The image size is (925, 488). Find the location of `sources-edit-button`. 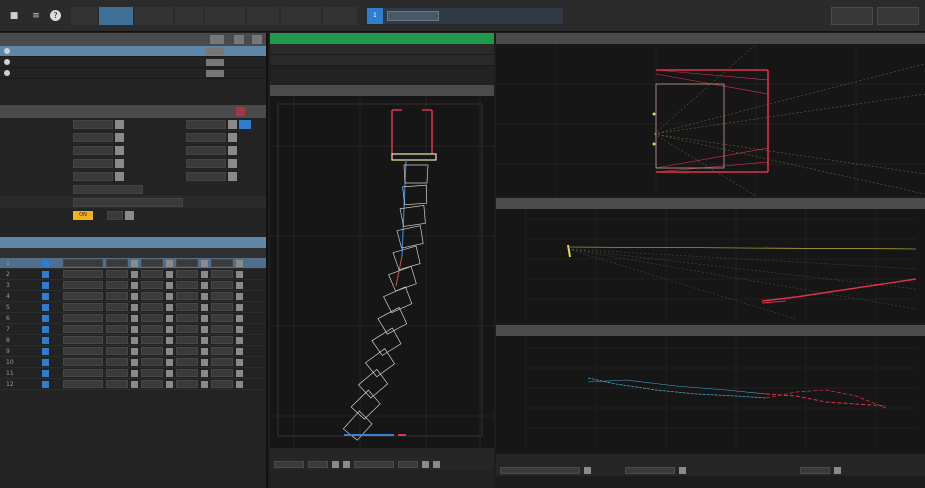

sources-edit-button is located at coordinates (217, 39).